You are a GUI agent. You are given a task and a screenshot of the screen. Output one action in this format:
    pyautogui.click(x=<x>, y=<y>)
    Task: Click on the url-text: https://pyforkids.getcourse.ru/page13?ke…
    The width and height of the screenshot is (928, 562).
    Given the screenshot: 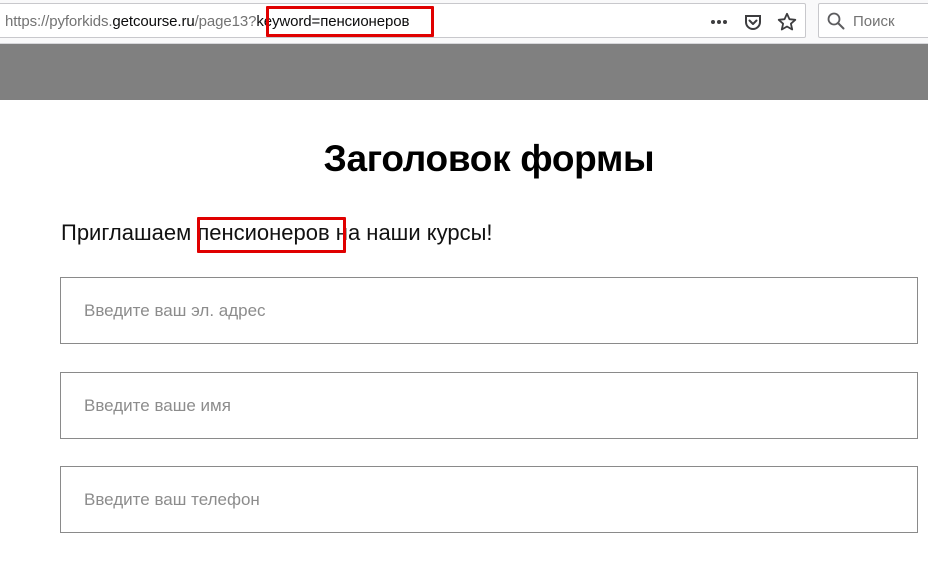 What is the action you would take?
    pyautogui.click(x=207, y=21)
    